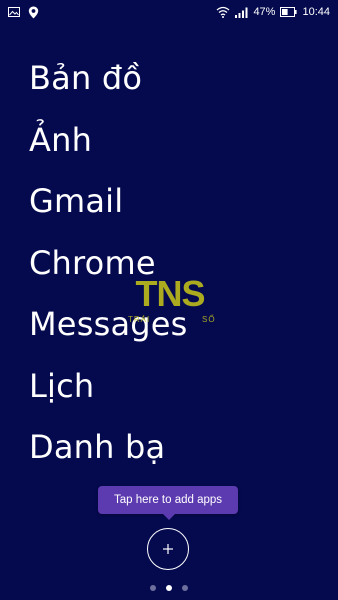 This screenshot has width=338, height=600. Describe the element at coordinates (169, 12) in the screenshot. I see `status-bar: 47% 10:44` at that location.